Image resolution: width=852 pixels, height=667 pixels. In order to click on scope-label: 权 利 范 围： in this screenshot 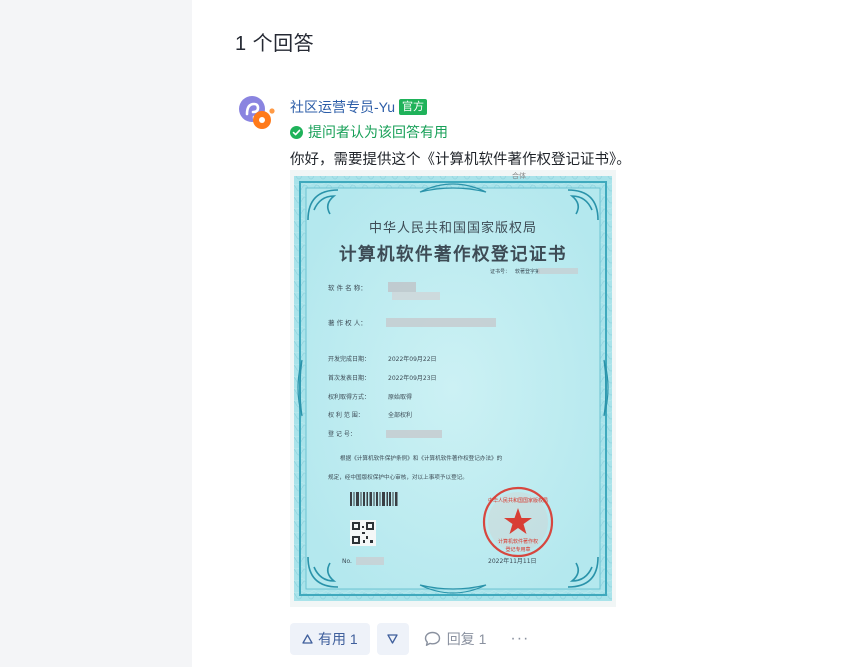, I will do `click(346, 415)`.